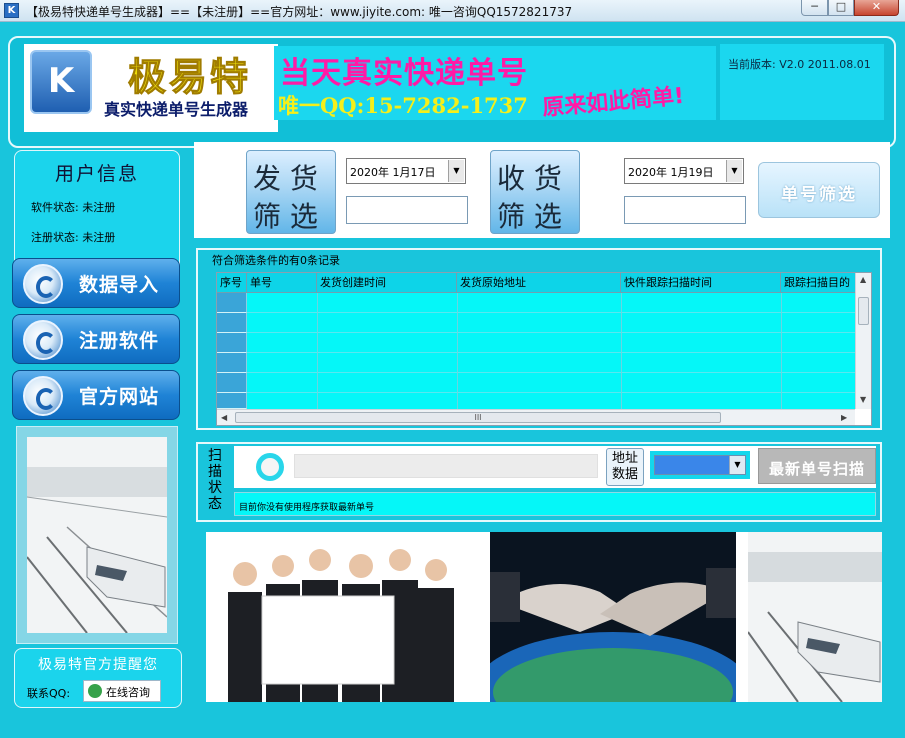 The width and height of the screenshot is (905, 738). What do you see at coordinates (841, 8) in the screenshot?
I see `maximize-button: □` at bounding box center [841, 8].